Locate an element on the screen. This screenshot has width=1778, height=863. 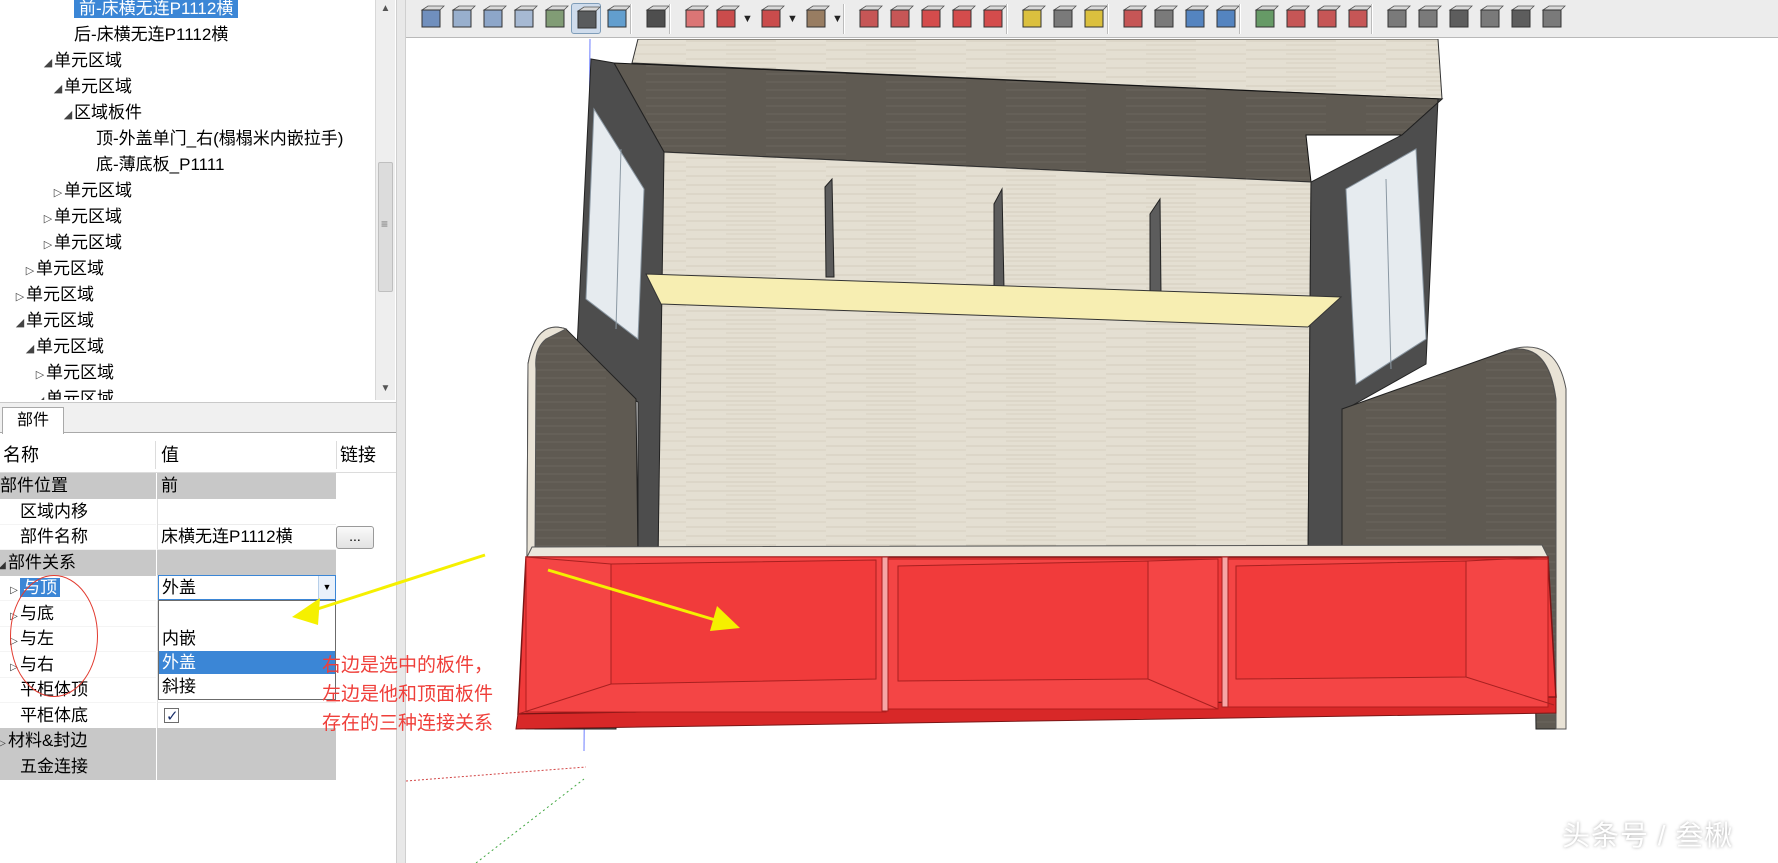
rectangle-icon is located at coordinates (816, 18).